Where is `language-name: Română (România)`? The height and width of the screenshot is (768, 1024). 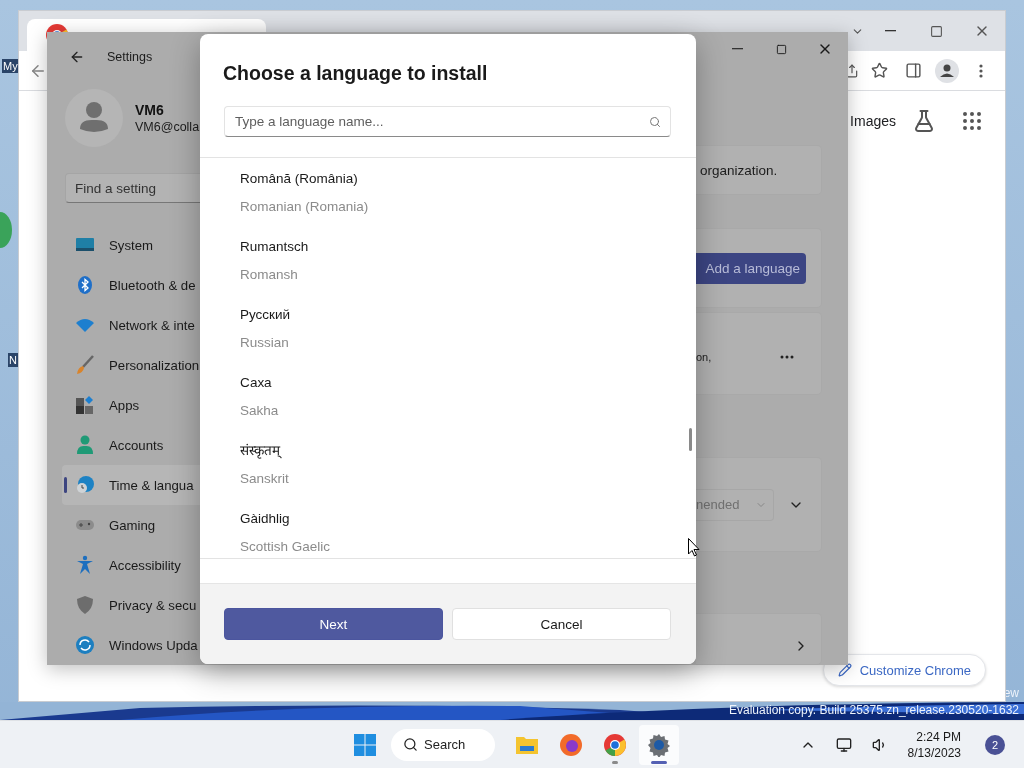
language-name: Română (România) is located at coordinates (299, 179).